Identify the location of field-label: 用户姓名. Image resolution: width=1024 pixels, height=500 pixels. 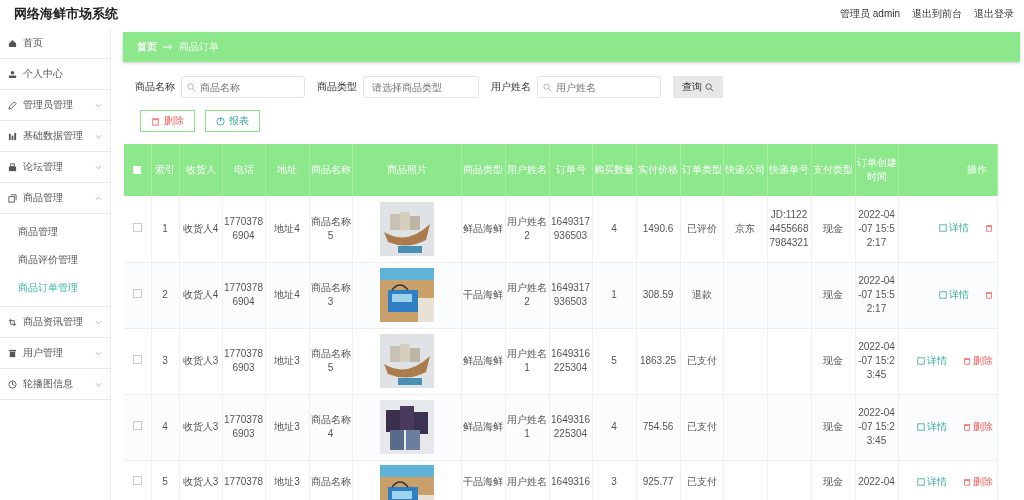
(511, 87).